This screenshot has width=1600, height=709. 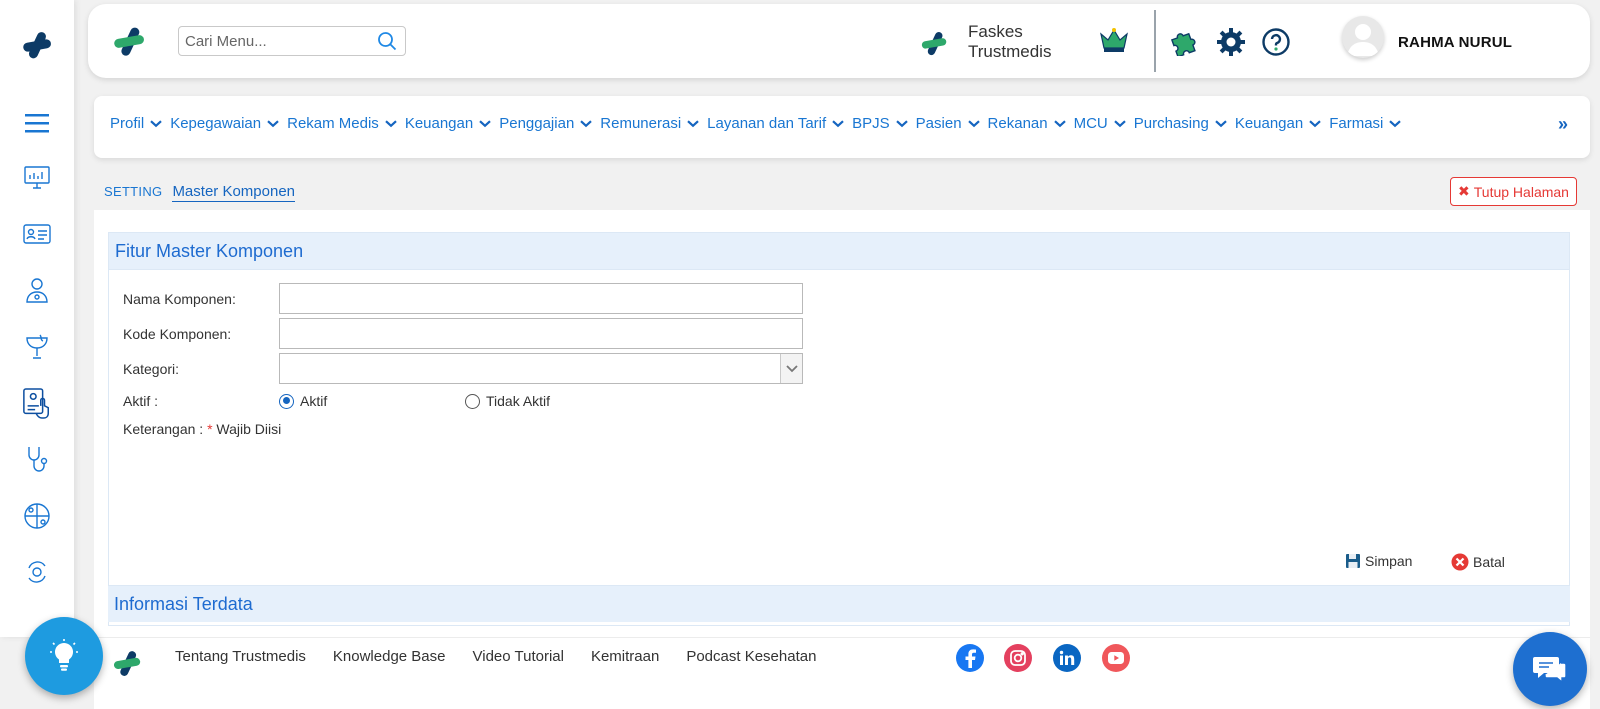 I want to click on footer-link-podcast: Podcast Kesehatan, so click(x=751, y=656).